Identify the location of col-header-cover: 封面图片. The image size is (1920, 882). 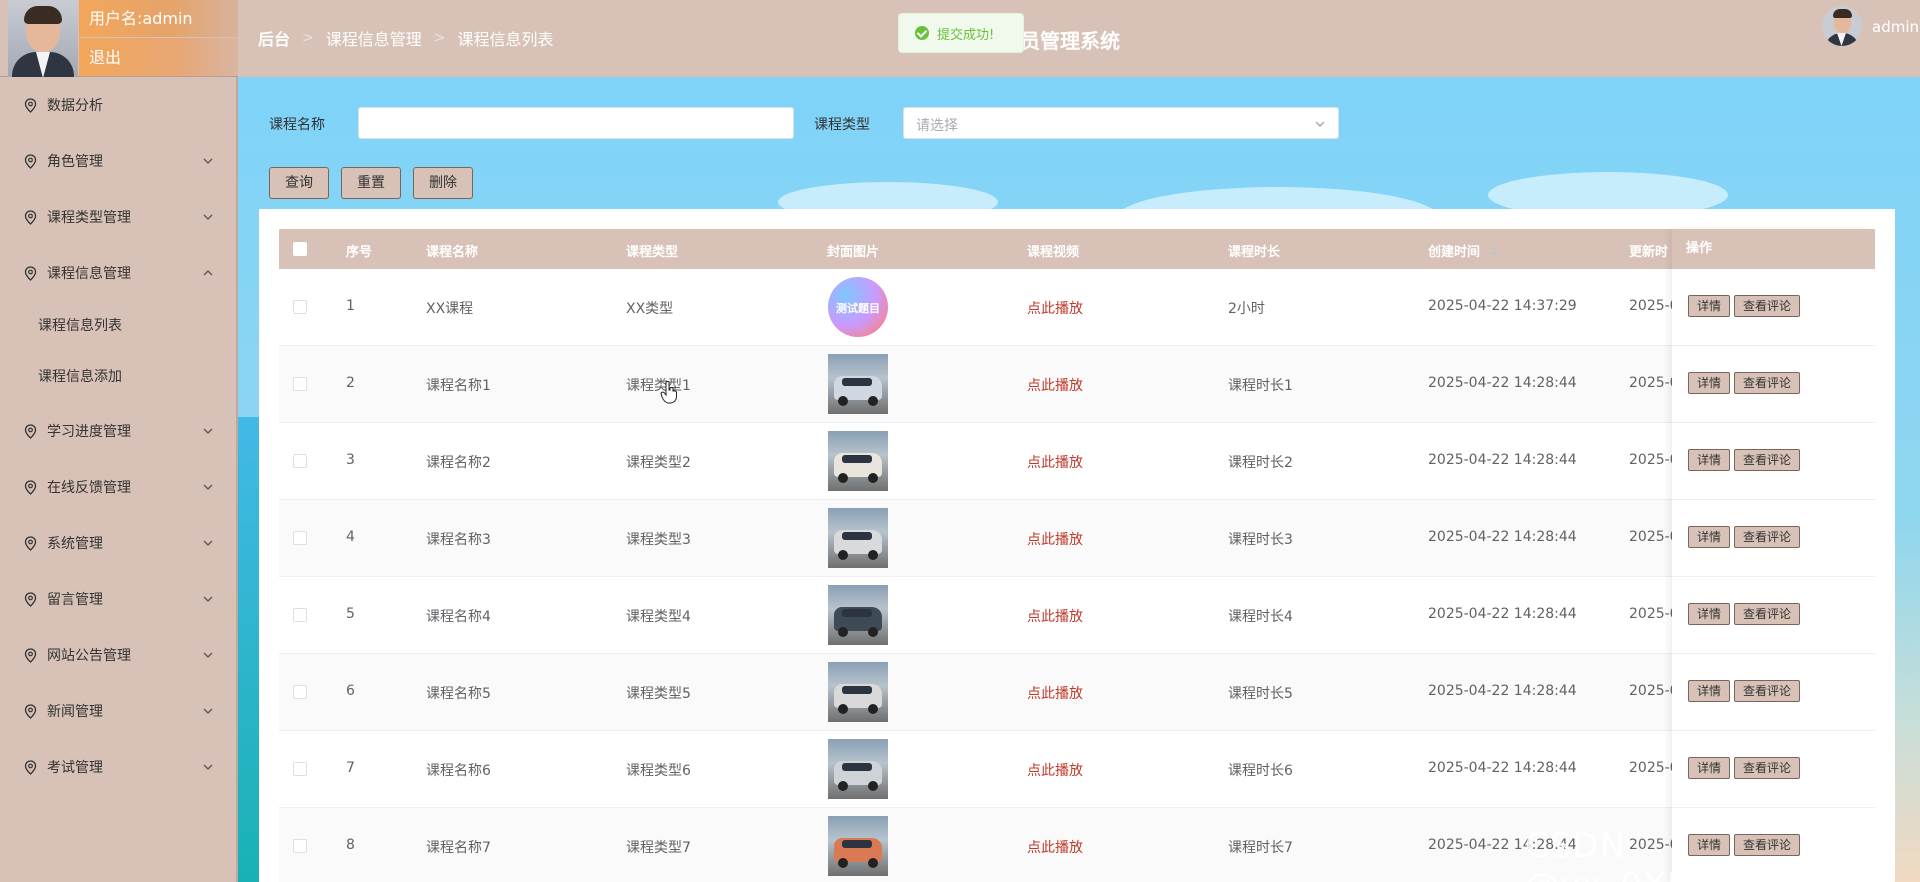
(853, 252).